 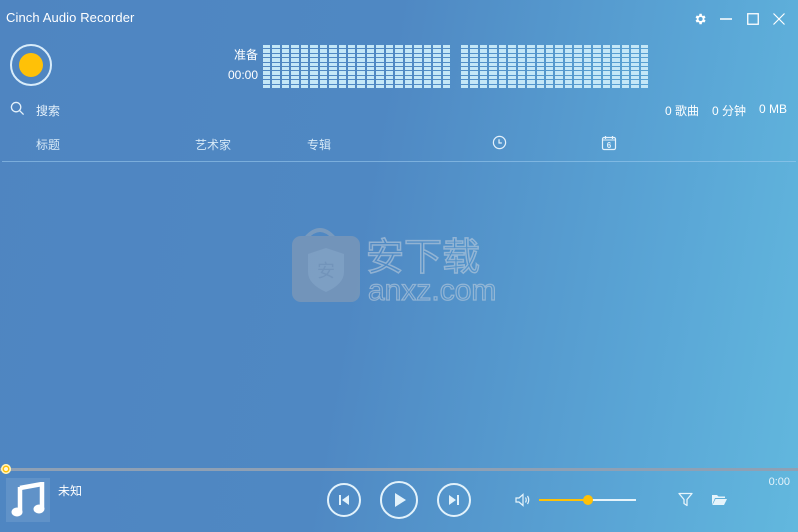 I want to click on column-header-album: 专辑, so click(x=319, y=144).